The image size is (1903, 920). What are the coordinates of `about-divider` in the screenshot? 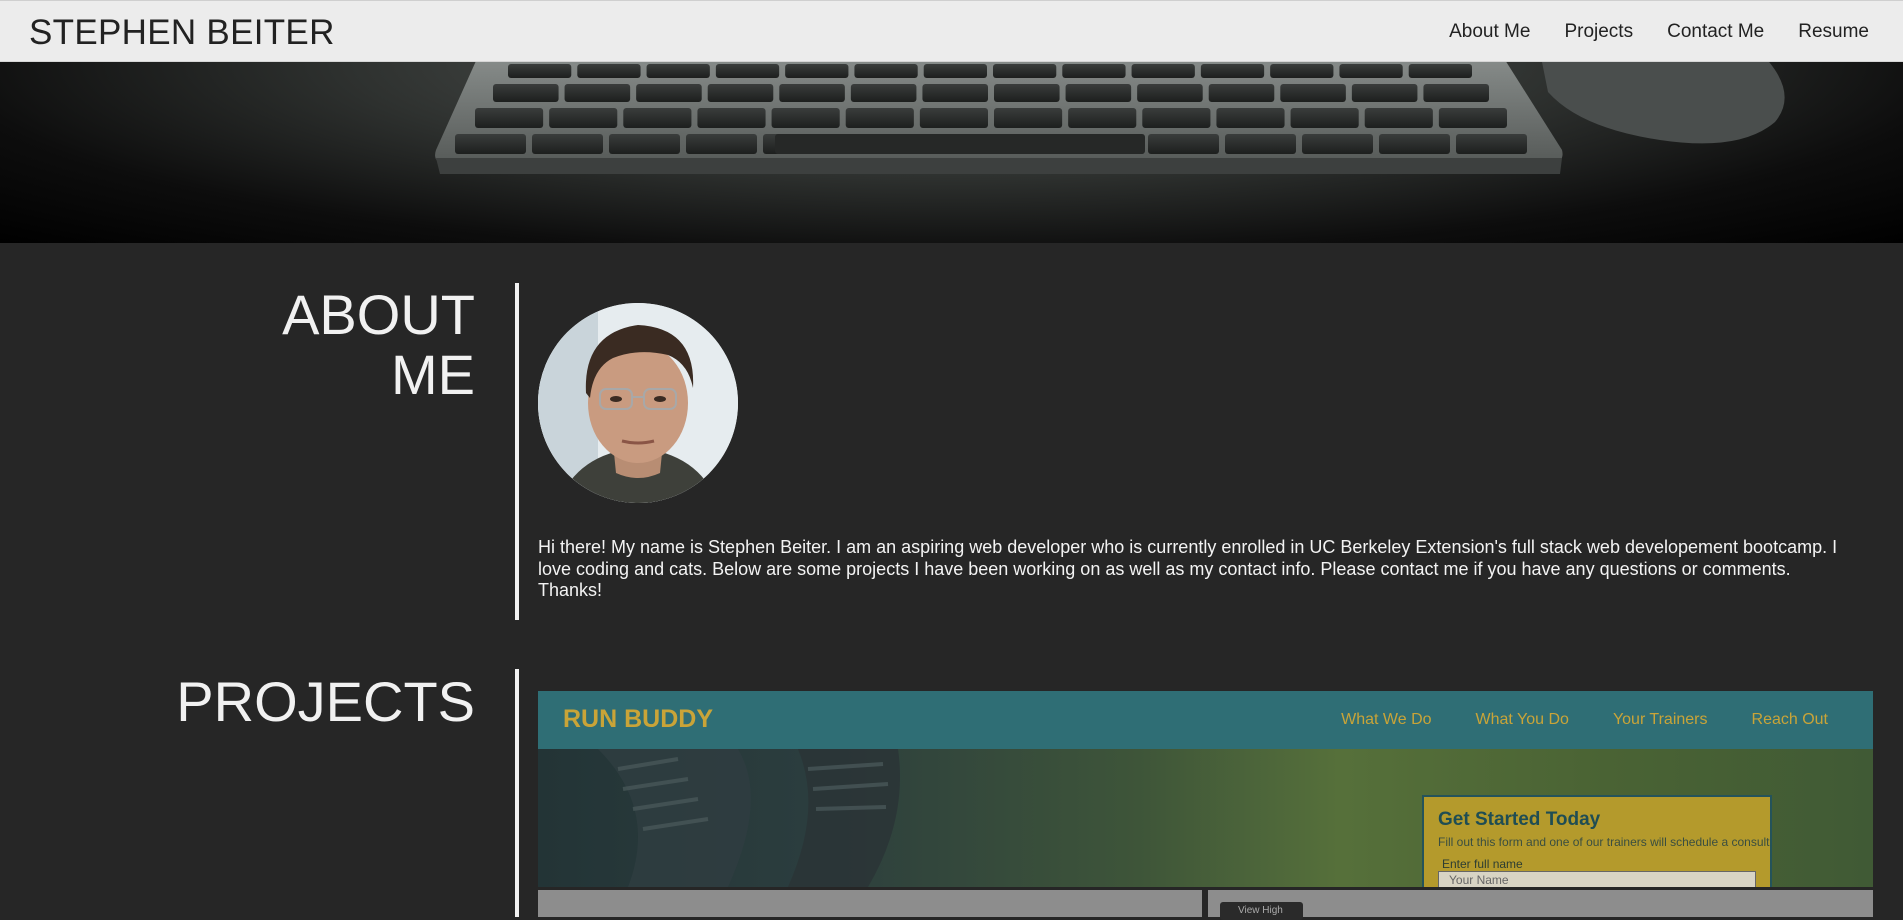 It's located at (517, 451).